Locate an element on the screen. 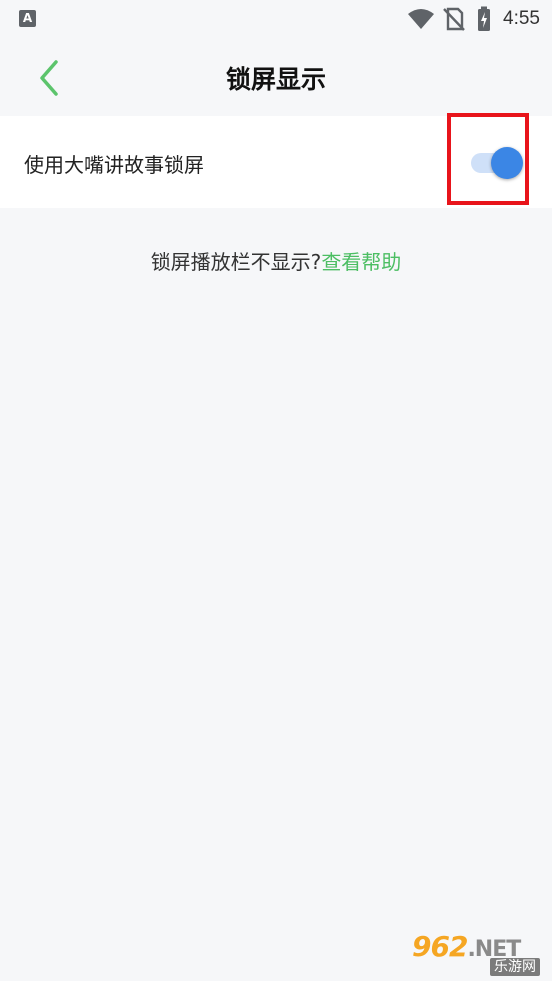 This screenshot has height=981, width=552. help-question: 锁屏播放栏不显示? is located at coordinates (236, 262).